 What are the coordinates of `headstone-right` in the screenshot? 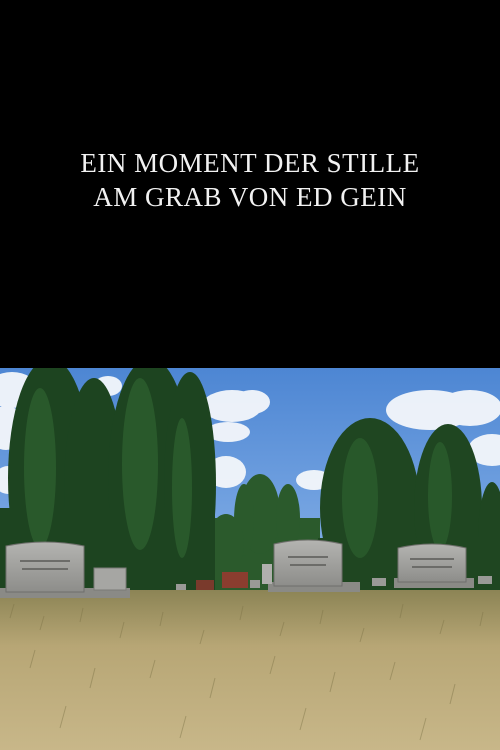 It's located at (434, 565).